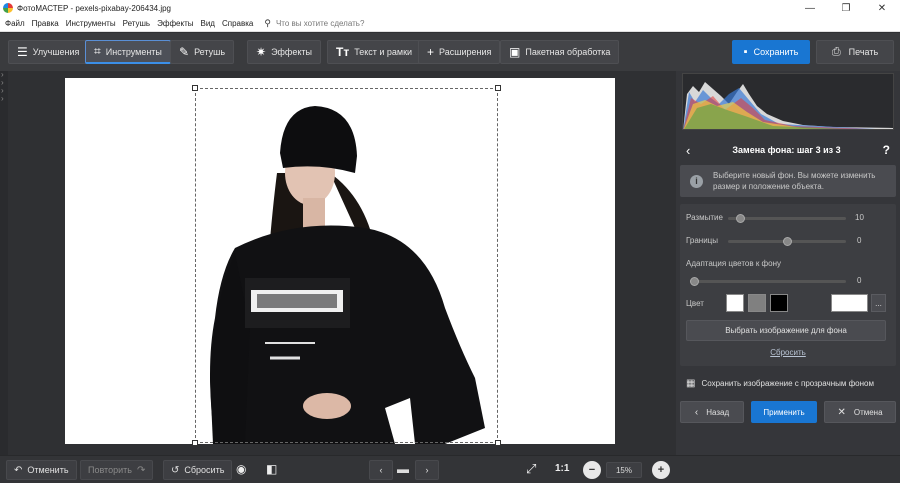  I want to click on close-button: ✕, so click(882, 8).